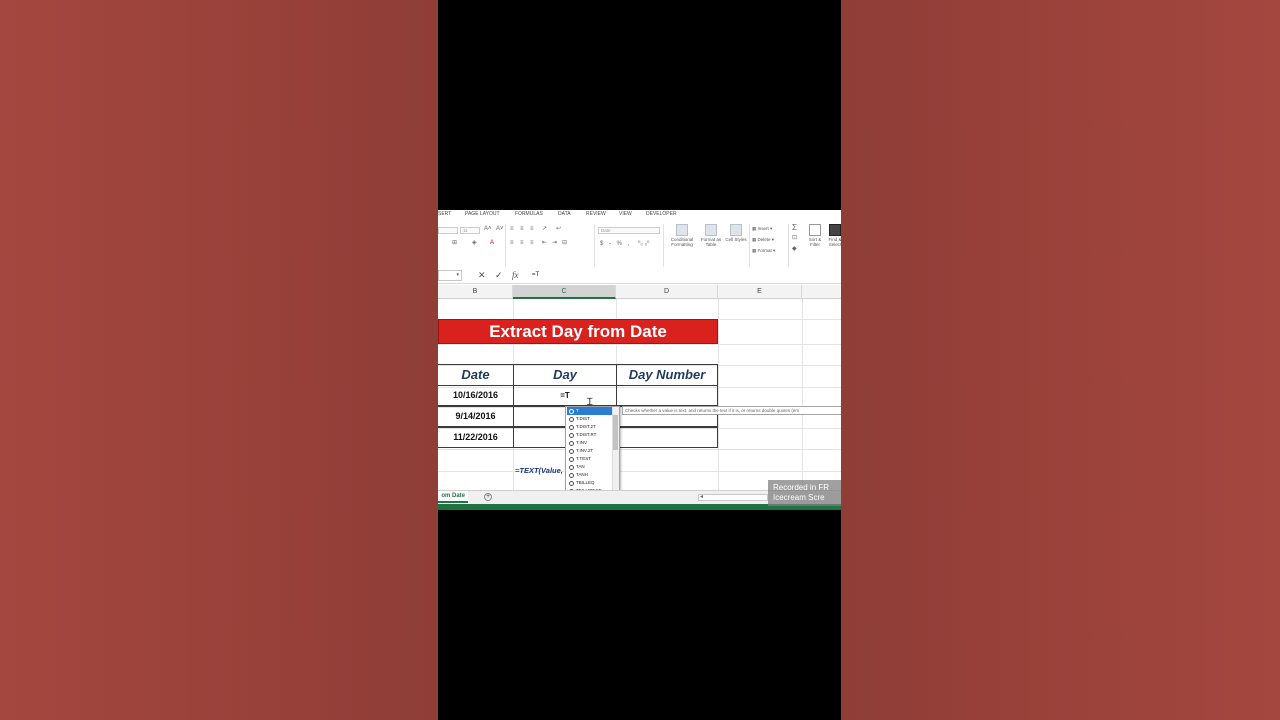 The image size is (1280, 720). Describe the element at coordinates (763, 240) in the screenshot. I see `delete-cells-button: ▦ Delete ▾` at that location.